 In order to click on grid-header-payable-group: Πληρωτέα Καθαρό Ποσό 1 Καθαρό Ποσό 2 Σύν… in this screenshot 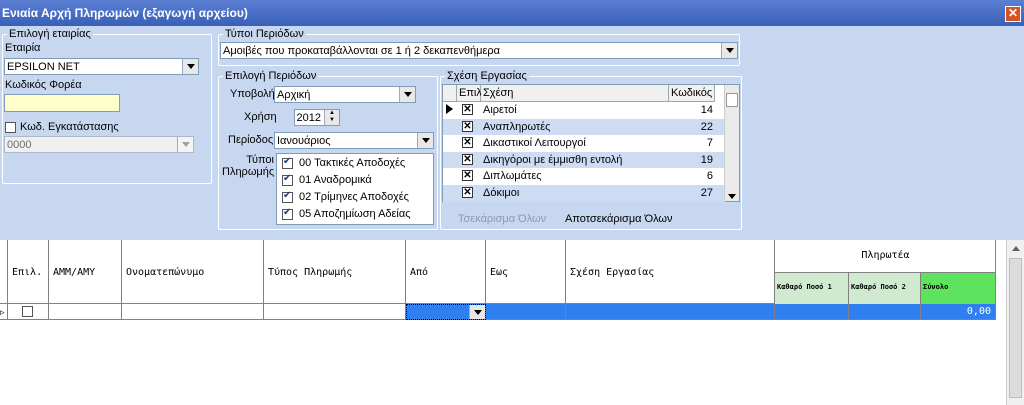, I will do `click(885, 272)`.